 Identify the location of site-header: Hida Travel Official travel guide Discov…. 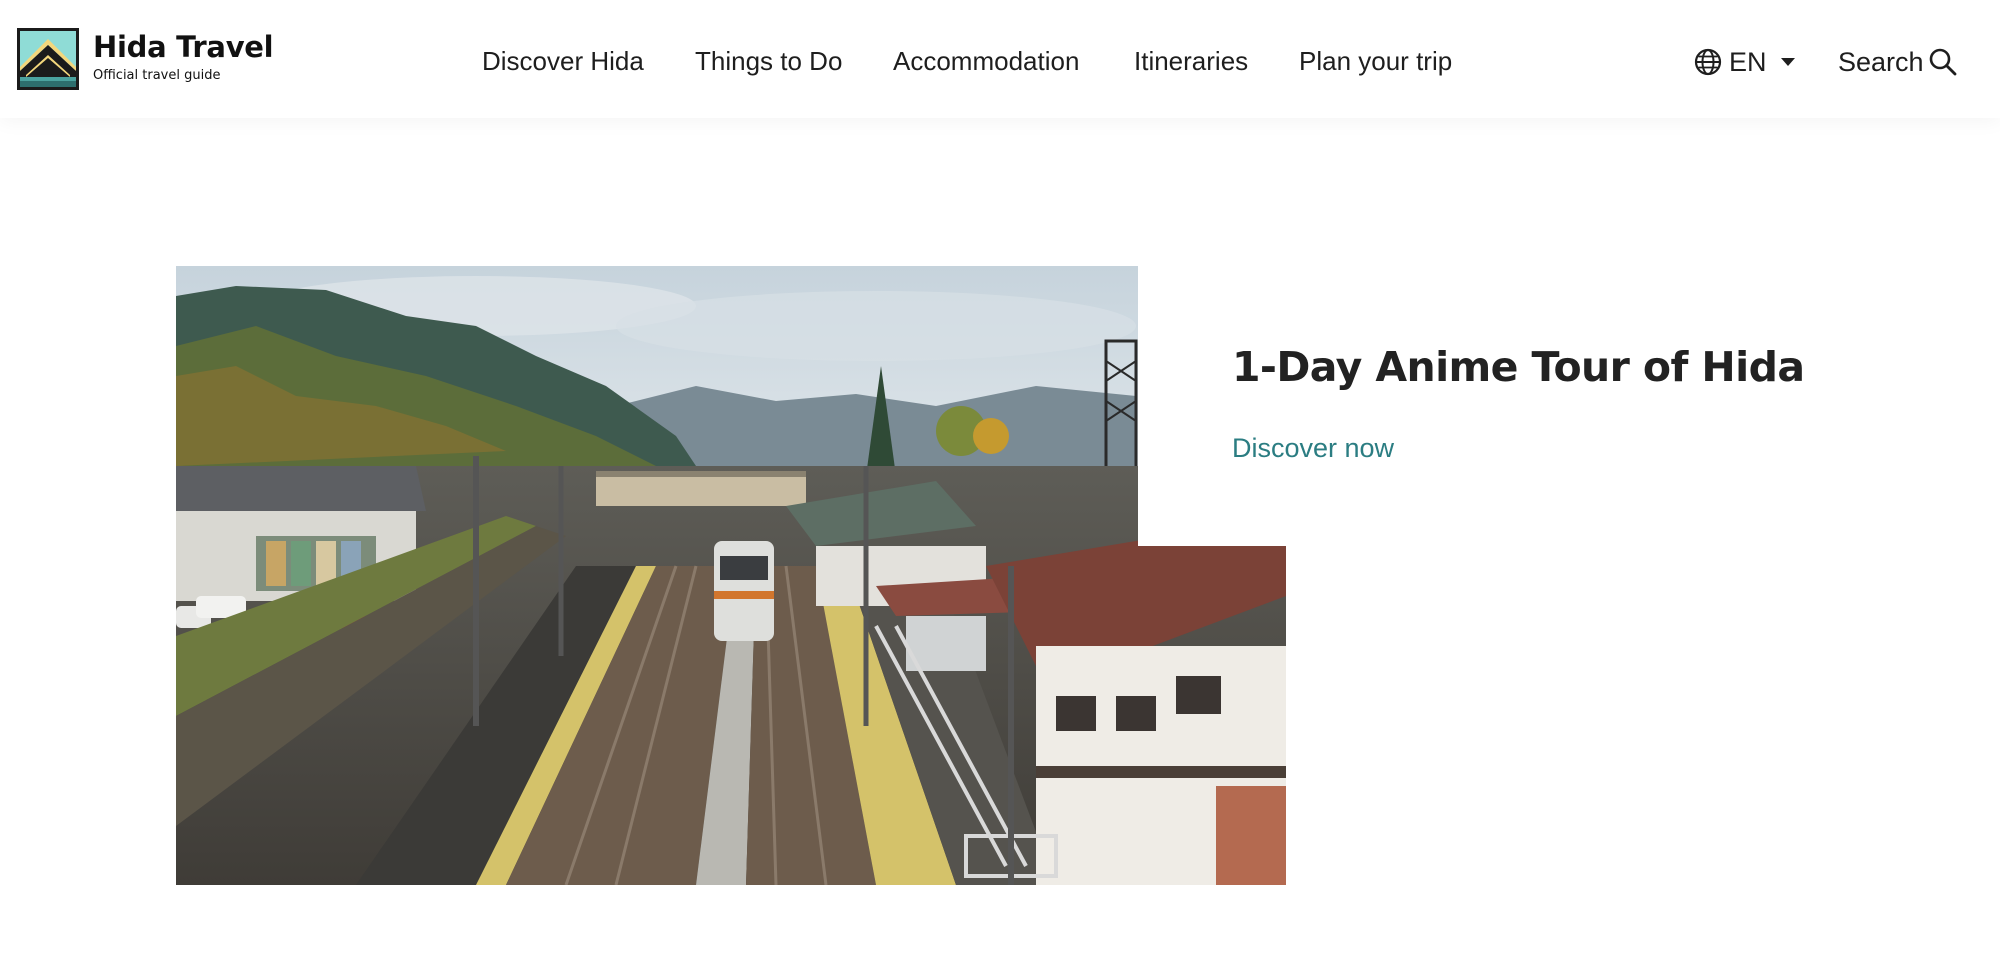
(1000, 59).